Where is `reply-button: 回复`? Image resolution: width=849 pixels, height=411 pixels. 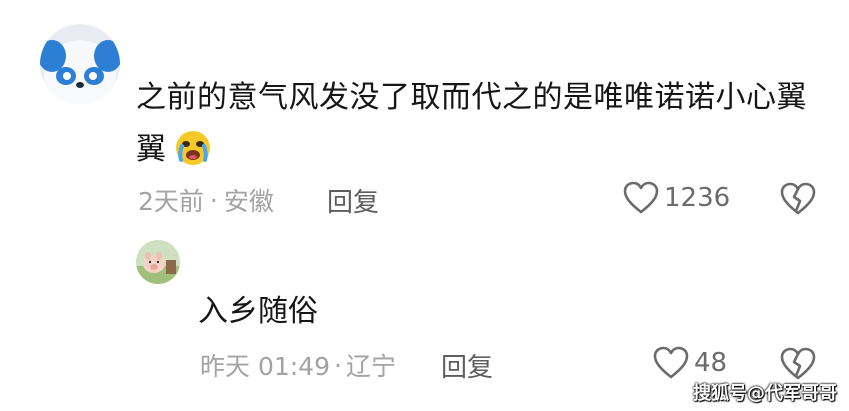
reply-button: 回复 is located at coordinates (353, 200).